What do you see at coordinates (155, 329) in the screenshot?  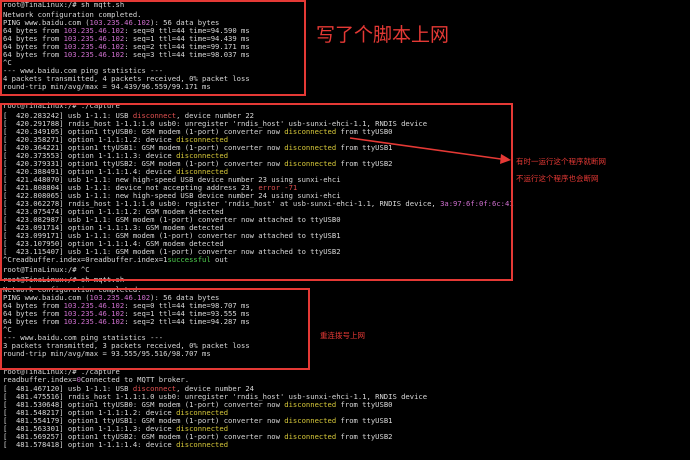 I see `annotation-box-second-ping` at bounding box center [155, 329].